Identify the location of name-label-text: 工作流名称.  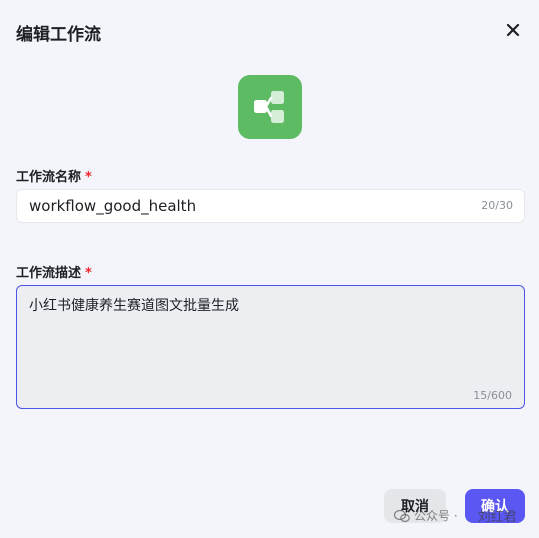
(49, 177).